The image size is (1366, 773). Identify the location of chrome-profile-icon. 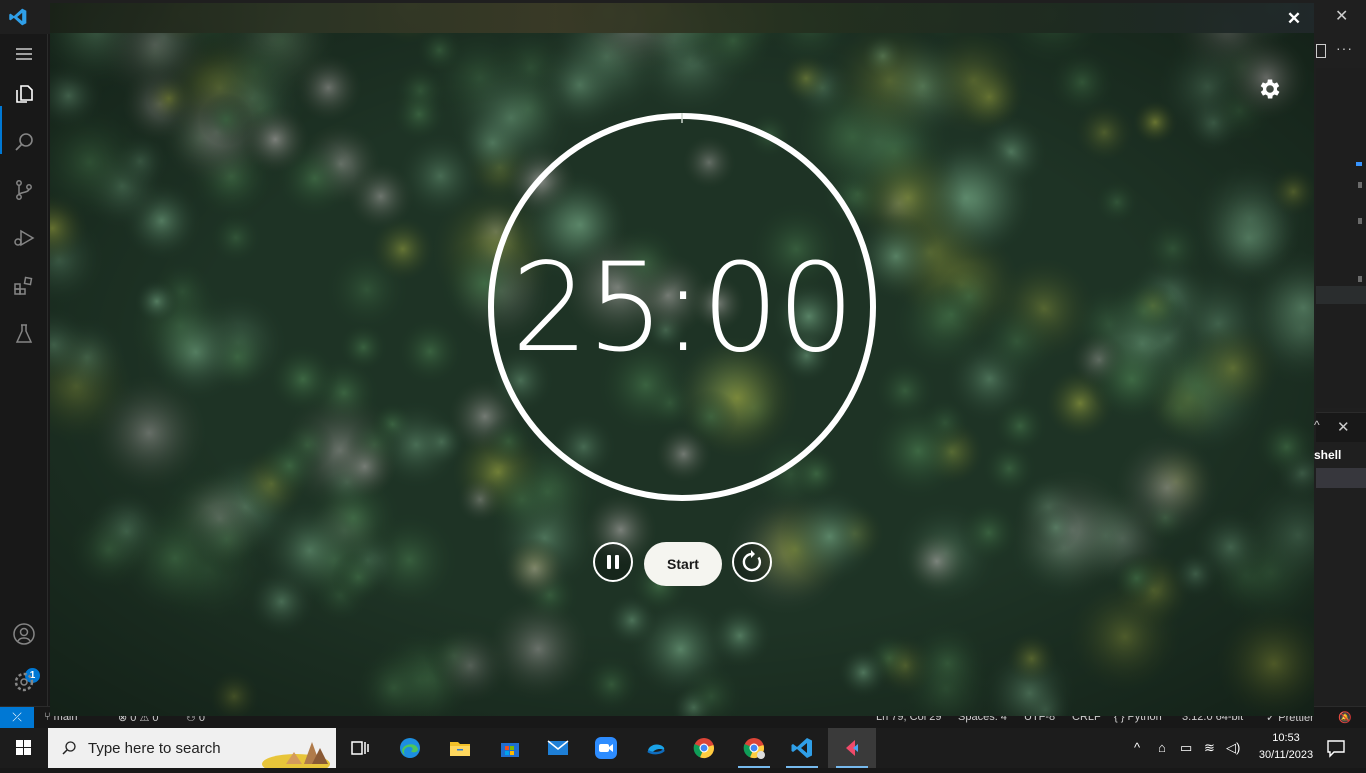
(754, 748).